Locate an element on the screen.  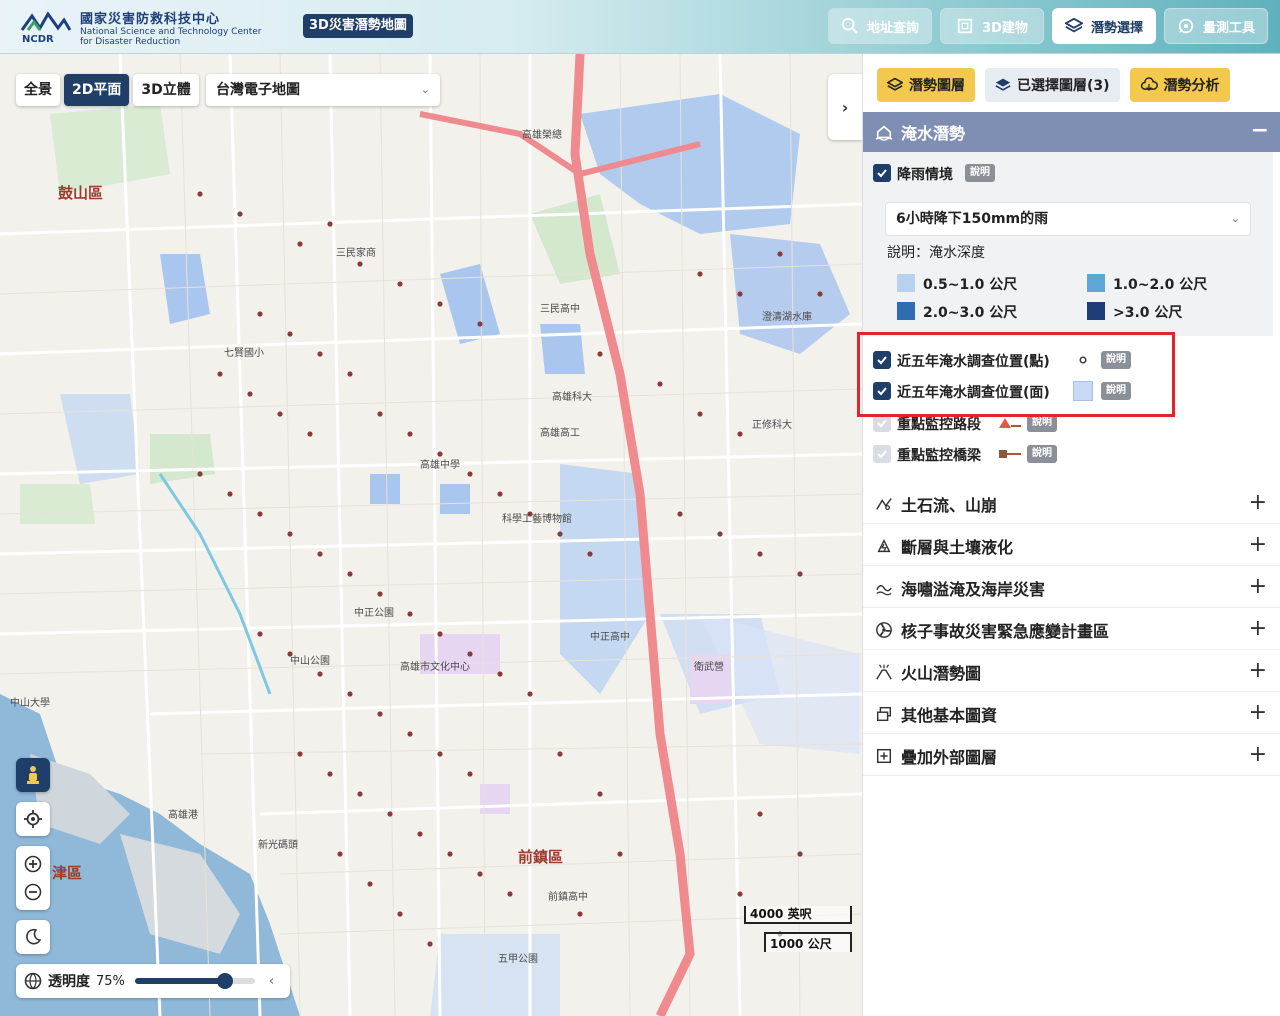
section-tsunami-coastal: 海嘯溢淹及海岸災害 + is located at coordinates (1071, 588).